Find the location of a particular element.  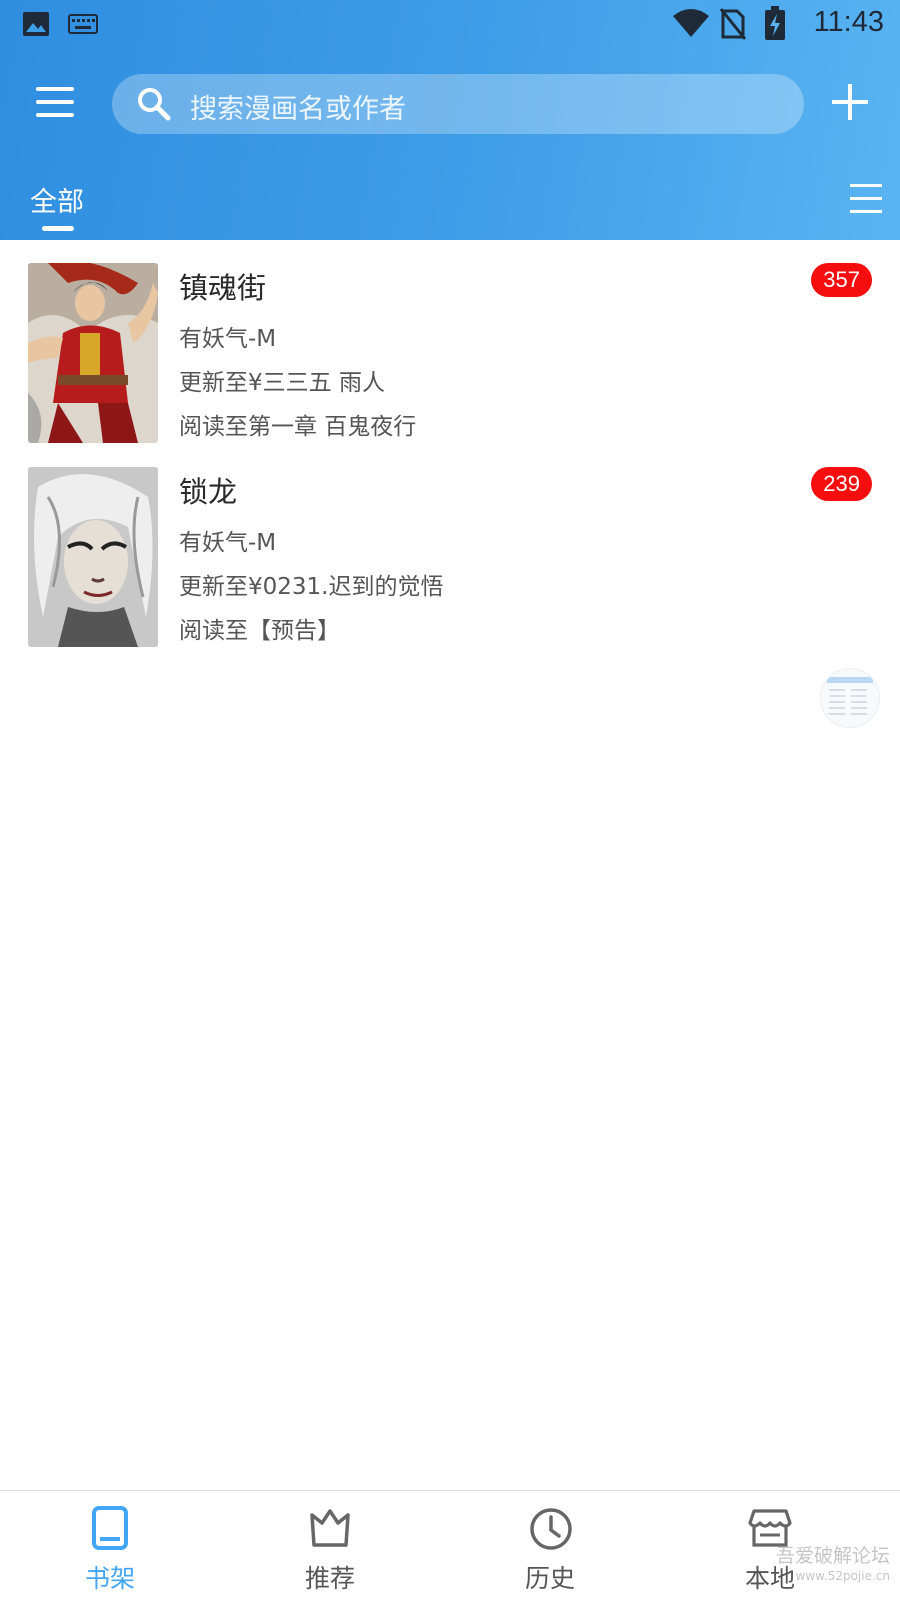

watermark-url: www.52pojie.cn is located at coordinates (842, 1576).